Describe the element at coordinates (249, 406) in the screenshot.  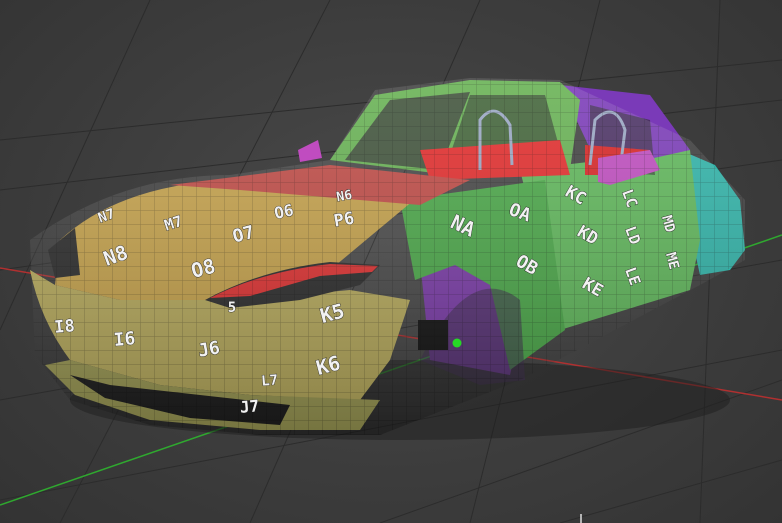
I see `uv-checker-label: J7` at that location.